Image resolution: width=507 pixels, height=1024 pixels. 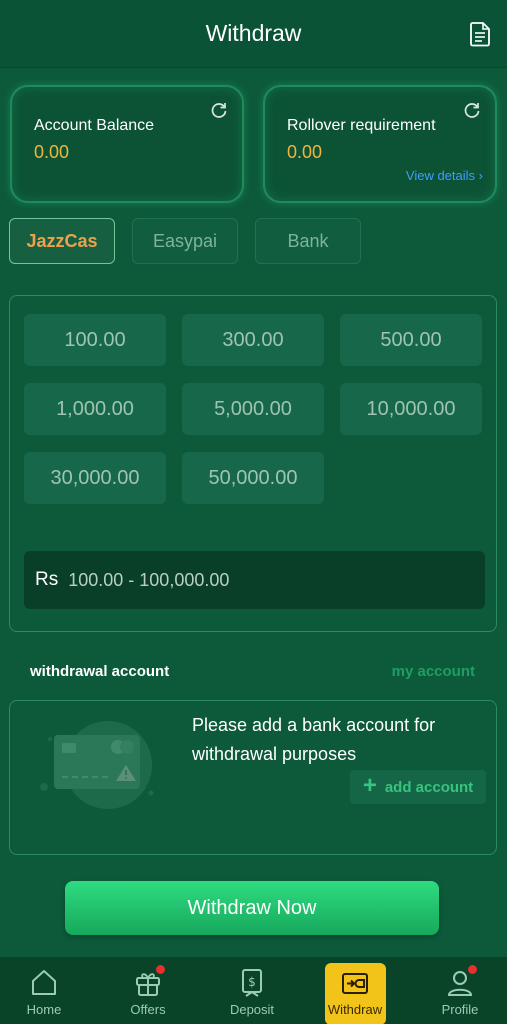 What do you see at coordinates (100, 671) in the screenshot?
I see `withdrawal-account-title: withdrawal account` at bounding box center [100, 671].